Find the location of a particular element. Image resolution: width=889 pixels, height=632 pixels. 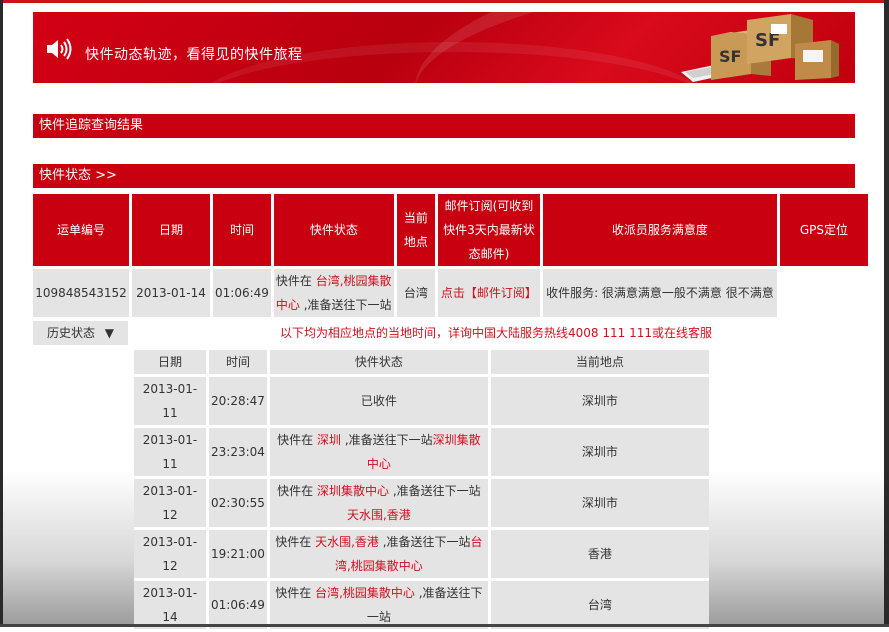

banner-title: 快件动态轨迹，看得见的快件旅程 is located at coordinates (194, 55).